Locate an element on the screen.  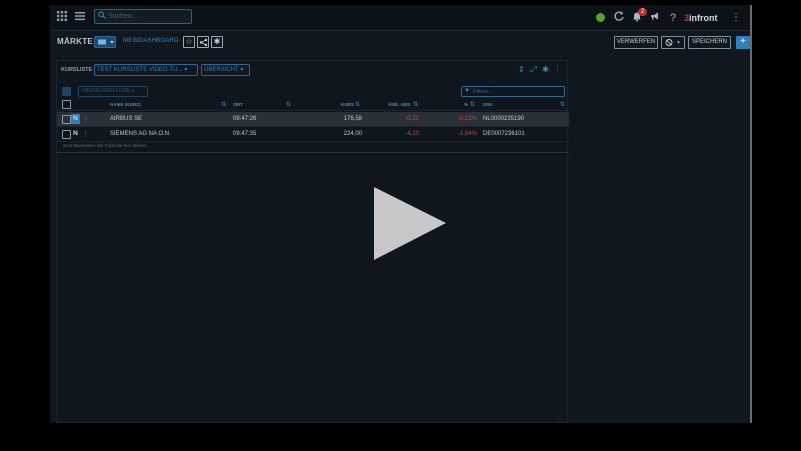
cell-time: 09:47:26 is located at coordinates (245, 119).